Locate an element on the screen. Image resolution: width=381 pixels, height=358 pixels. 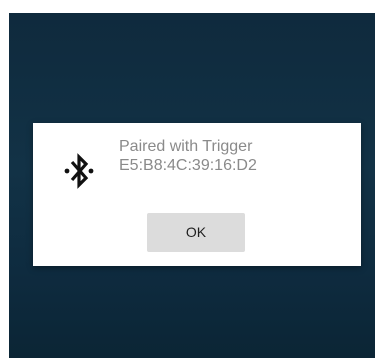
dialog-message: Paired with Trigger E5:B8:4C:39:16:D2 is located at coordinates (188, 156).